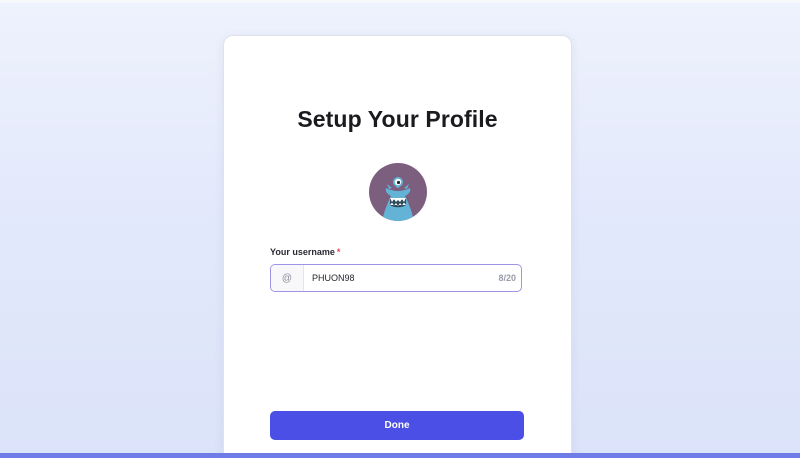 The height and width of the screenshot is (458, 800). Describe the element at coordinates (400, 455) in the screenshot. I see `bottom-accent-bar` at that location.